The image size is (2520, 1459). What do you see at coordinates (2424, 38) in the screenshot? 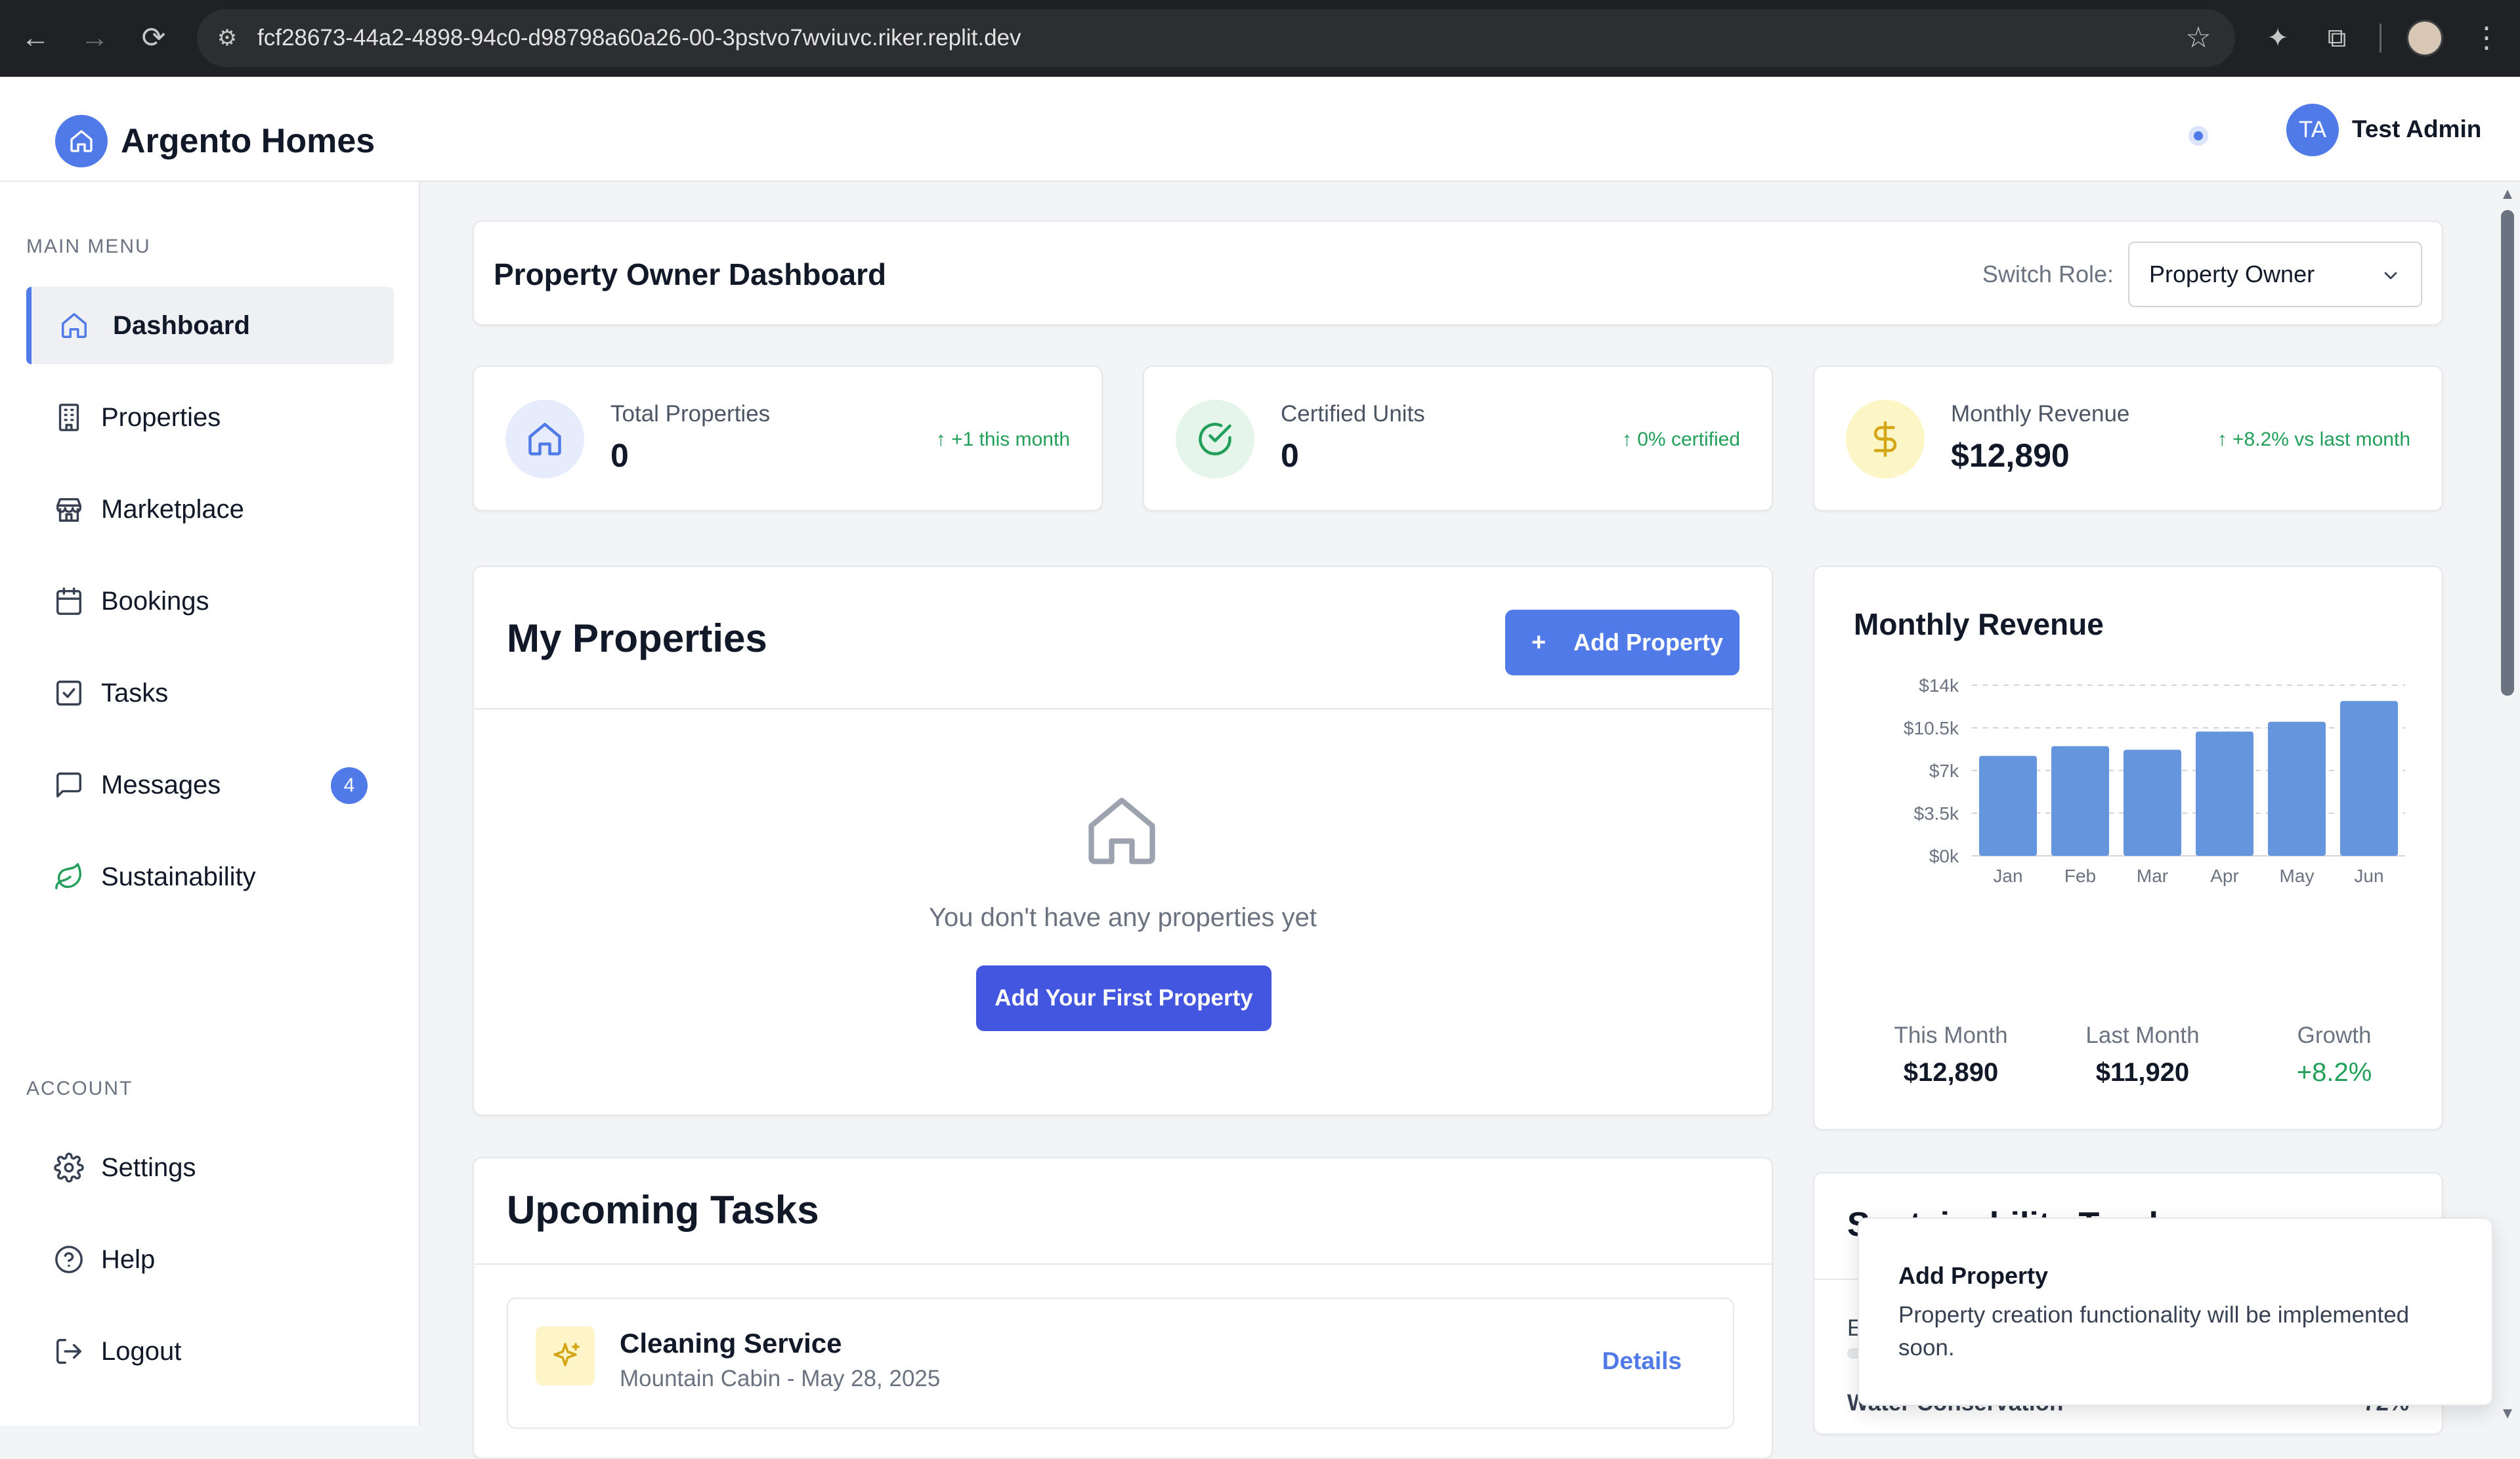
I see `profile-avatar-icon` at bounding box center [2424, 38].